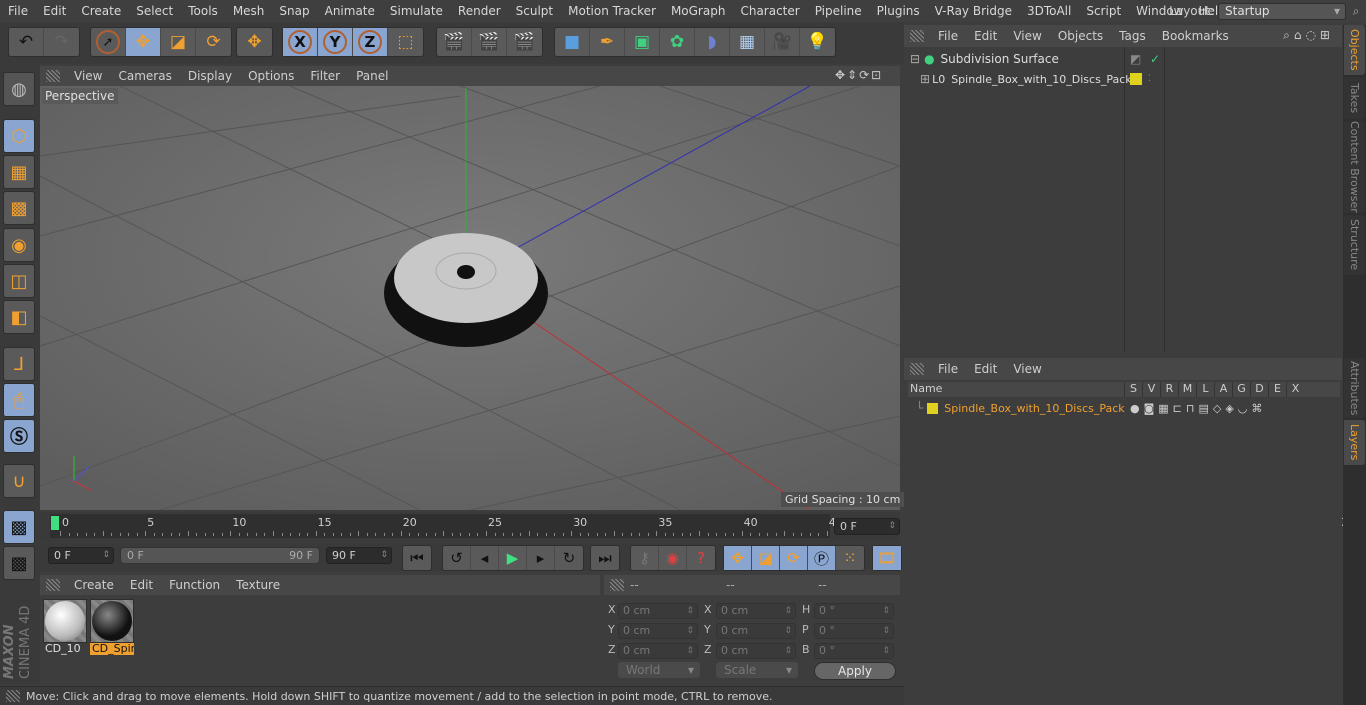  What do you see at coordinates (933, 408) in the screenshot?
I see `layer-color-swatch` at bounding box center [933, 408].